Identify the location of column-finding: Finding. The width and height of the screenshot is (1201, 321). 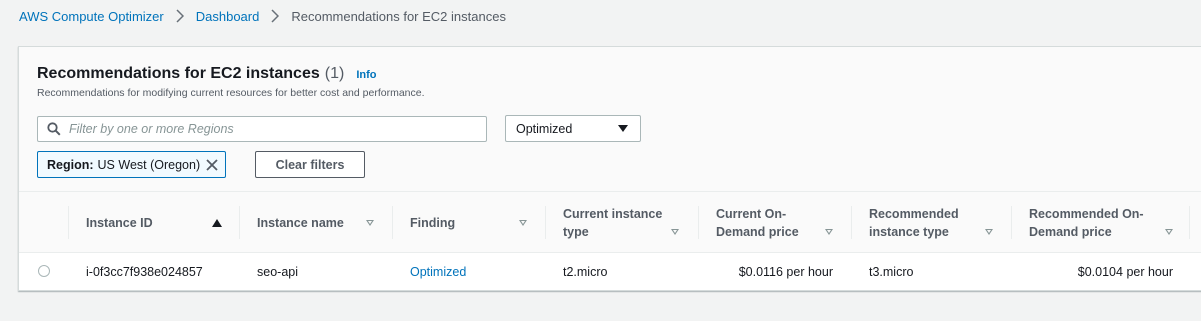
(468, 222).